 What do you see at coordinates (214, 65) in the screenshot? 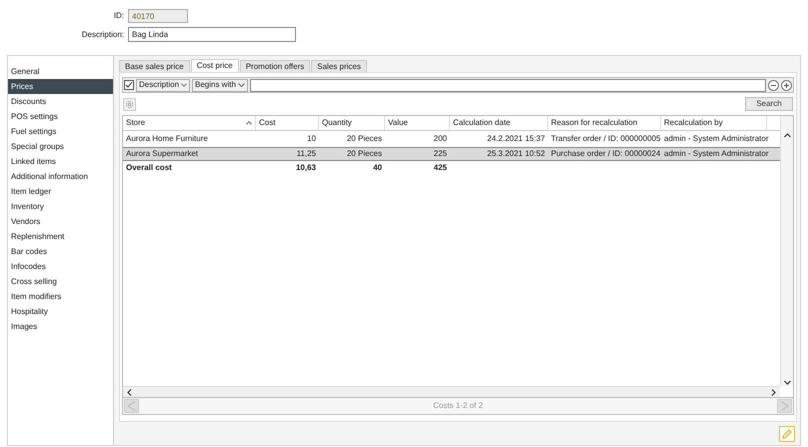
I see `tab: Cost price` at bounding box center [214, 65].